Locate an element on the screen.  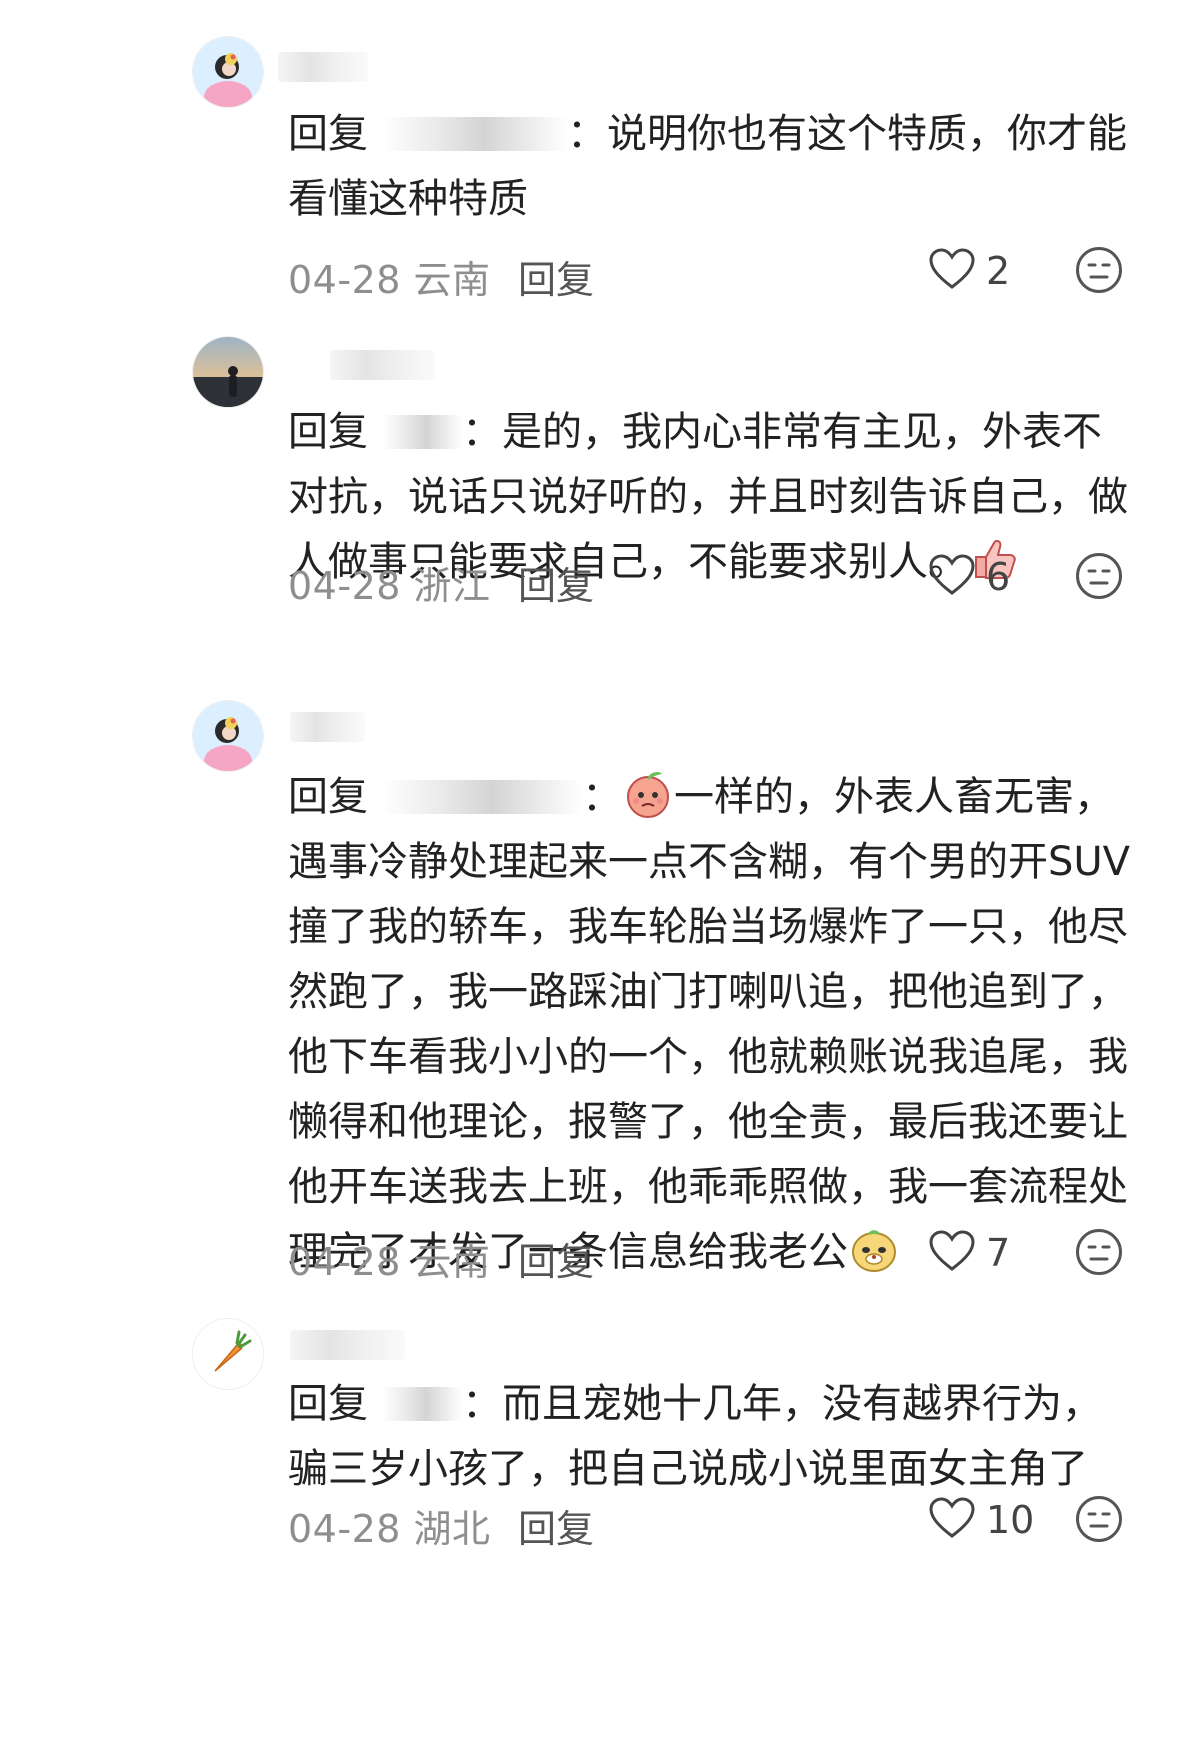
like-count: 7 is located at coordinates (998, 1253).